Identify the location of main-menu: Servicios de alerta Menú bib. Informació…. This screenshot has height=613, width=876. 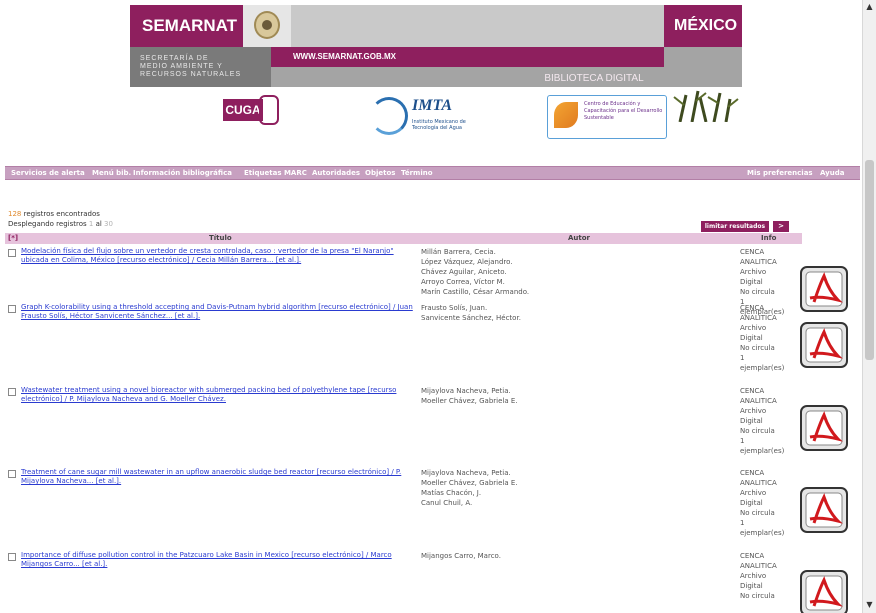
(432, 173).